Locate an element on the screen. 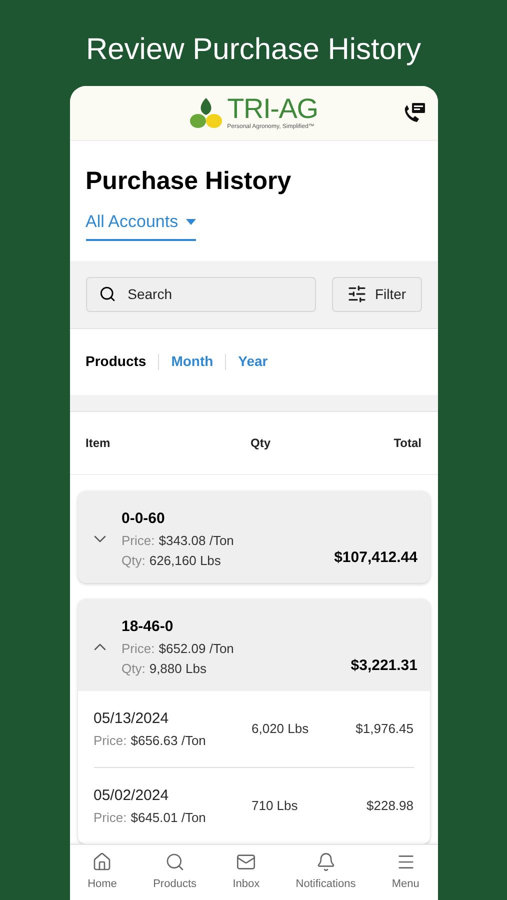  bell-icon is located at coordinates (326, 862).